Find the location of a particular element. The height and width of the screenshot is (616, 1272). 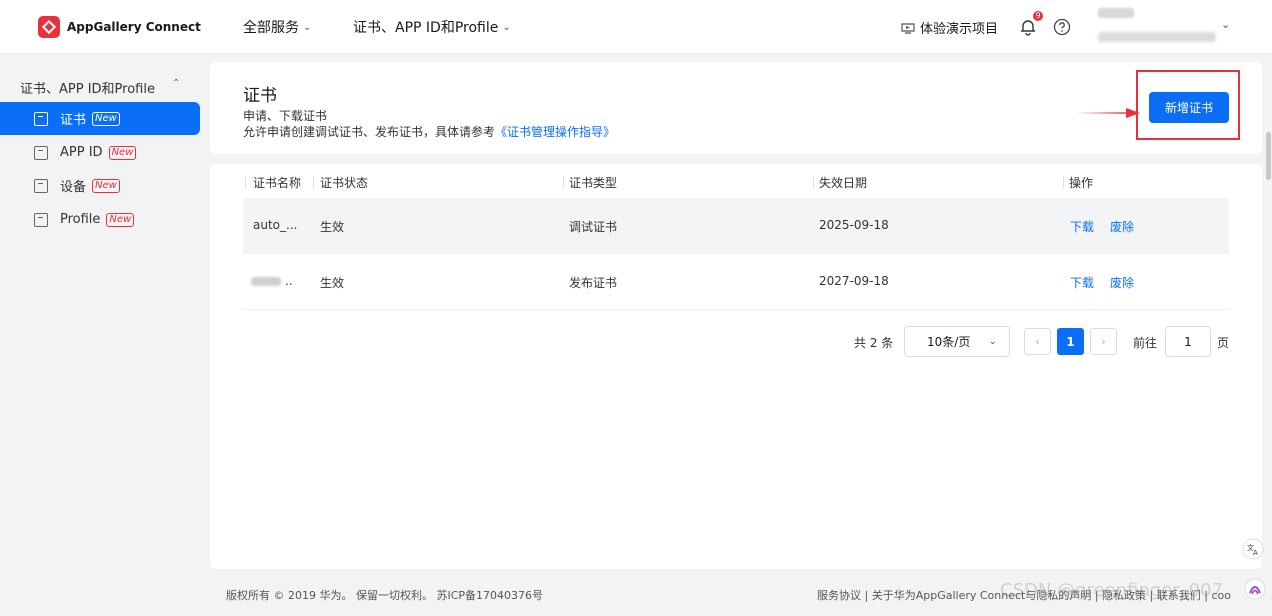

cert-type: 发布证书 is located at coordinates (593, 283).